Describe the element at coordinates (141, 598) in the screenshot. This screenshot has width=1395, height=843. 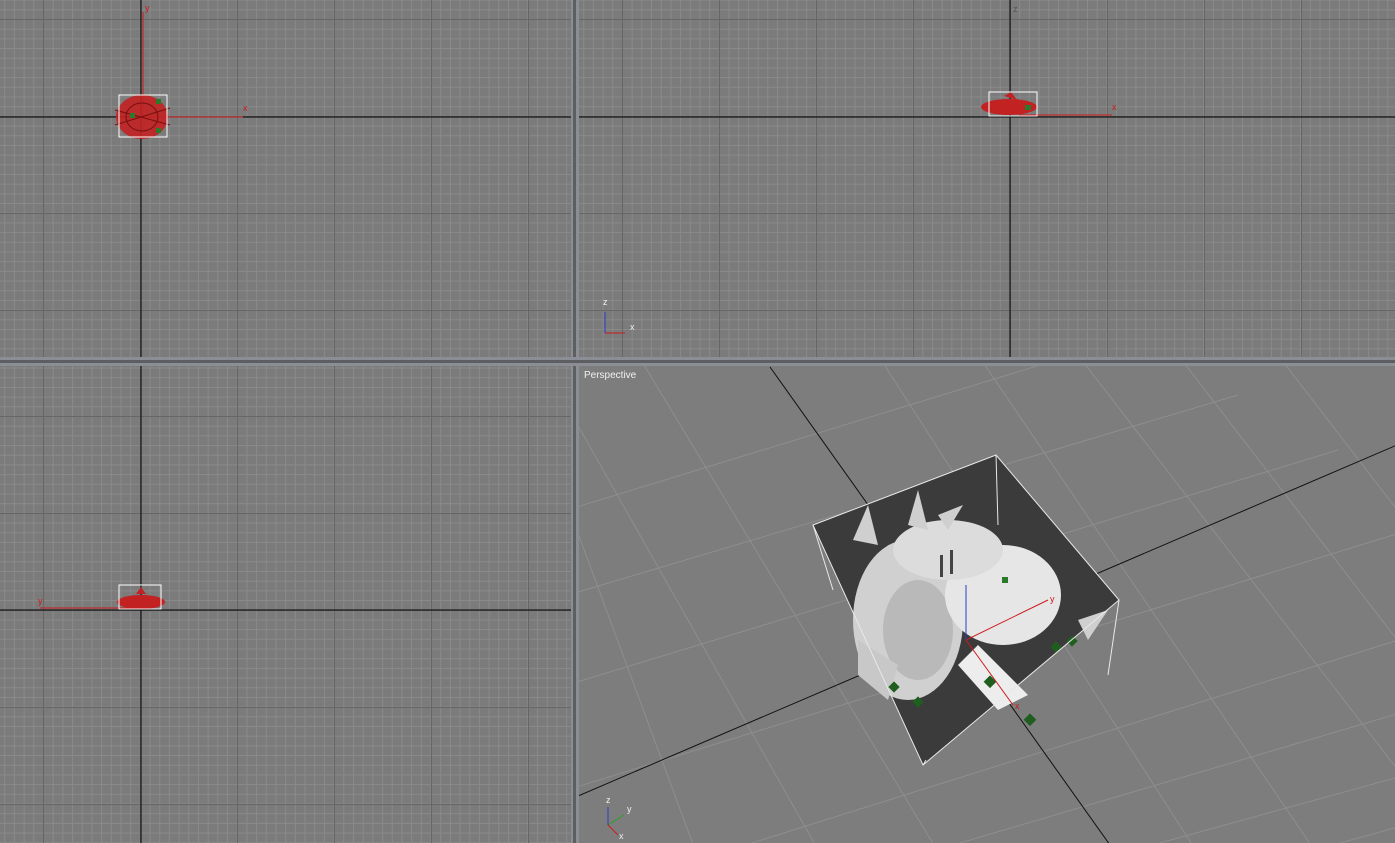
I see `model-wireframe-left` at that location.